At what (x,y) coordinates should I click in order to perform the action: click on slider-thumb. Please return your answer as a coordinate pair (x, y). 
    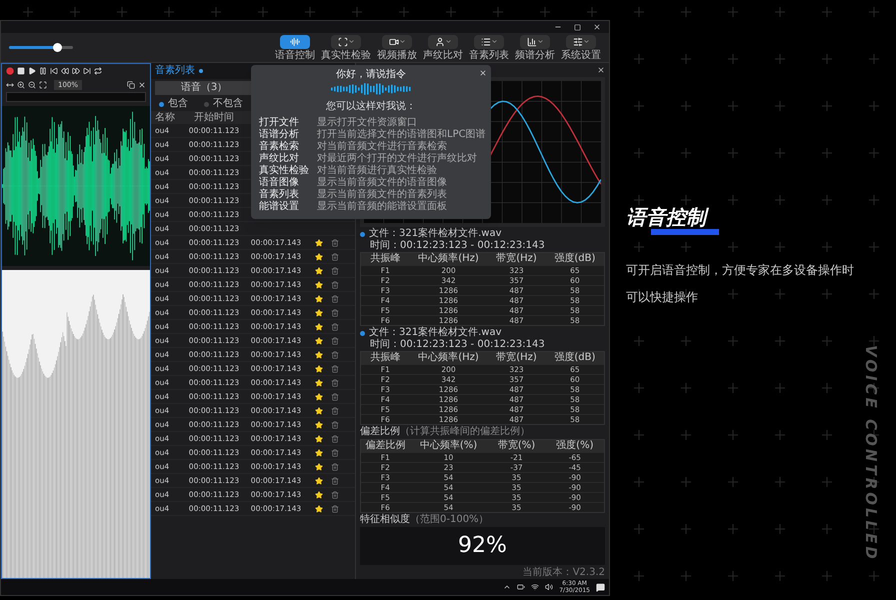
    Looking at the image, I should click on (57, 47).